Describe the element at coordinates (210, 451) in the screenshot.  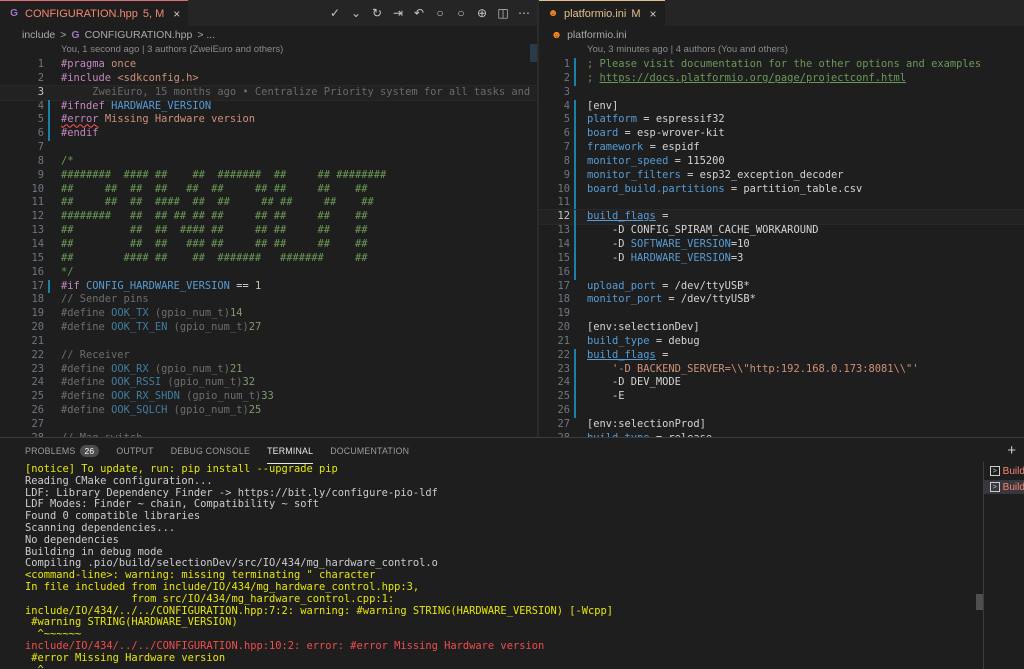
I see `tab-debug-console: DEBUG CONSOLE` at that location.